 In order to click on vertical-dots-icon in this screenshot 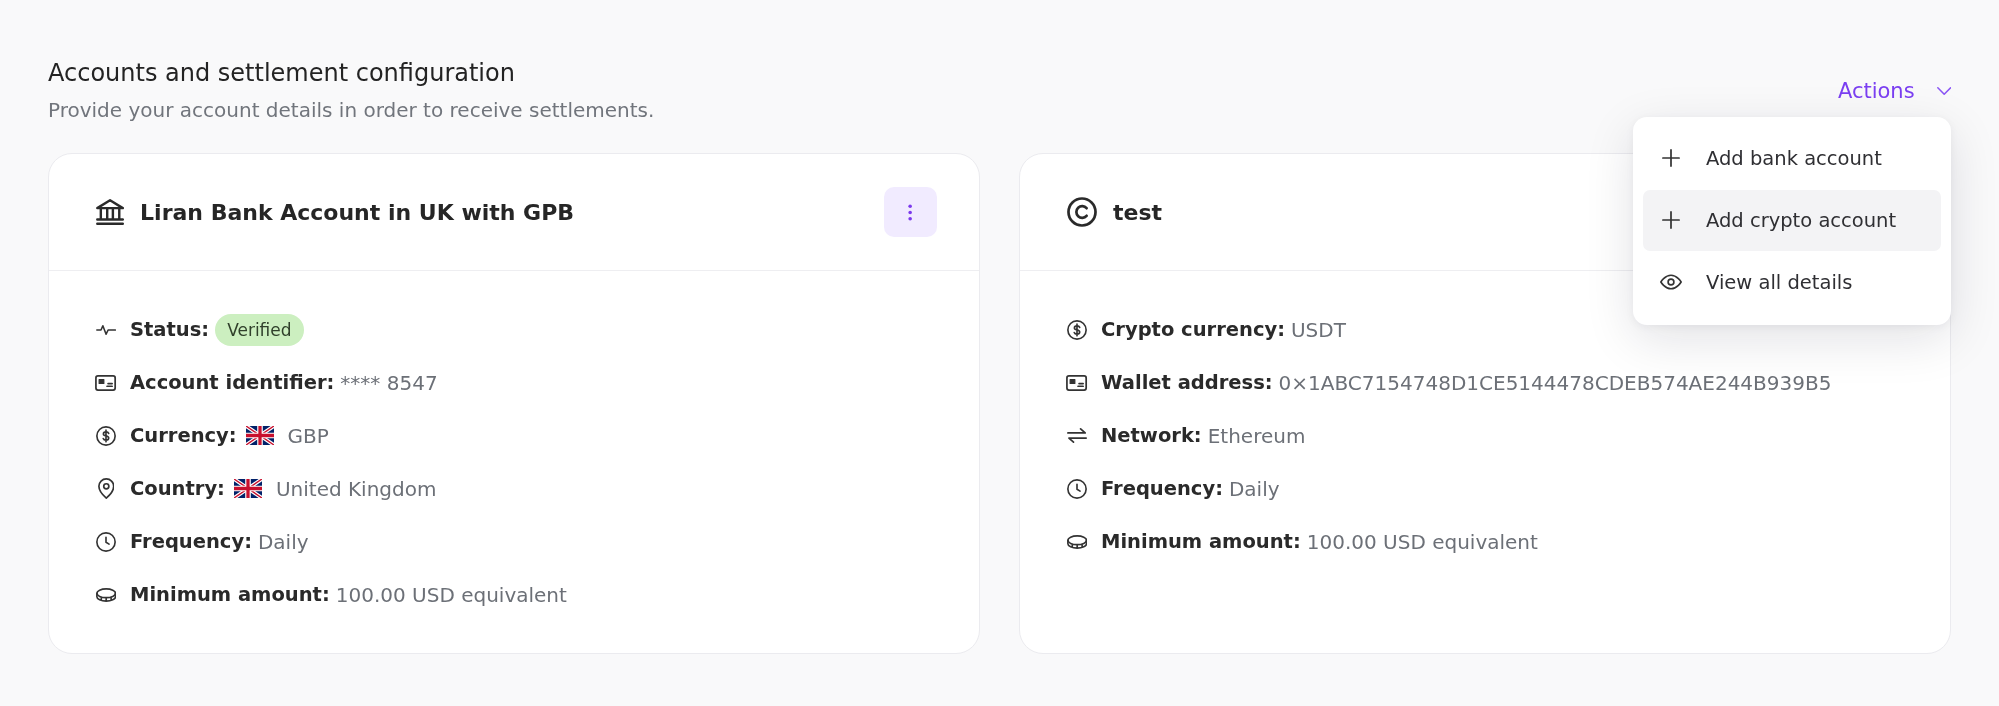, I will do `click(910, 212)`.